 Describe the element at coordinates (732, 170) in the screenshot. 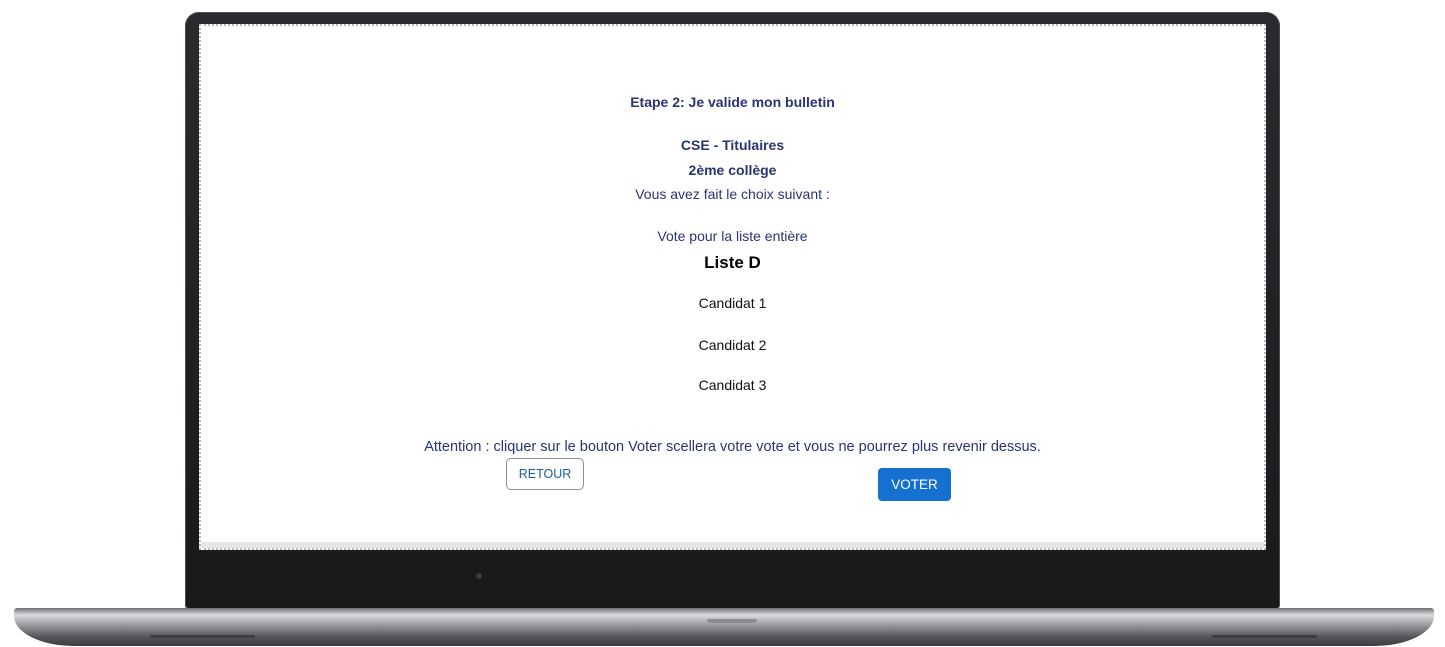

I see `college-label: 2ème collège` at that location.